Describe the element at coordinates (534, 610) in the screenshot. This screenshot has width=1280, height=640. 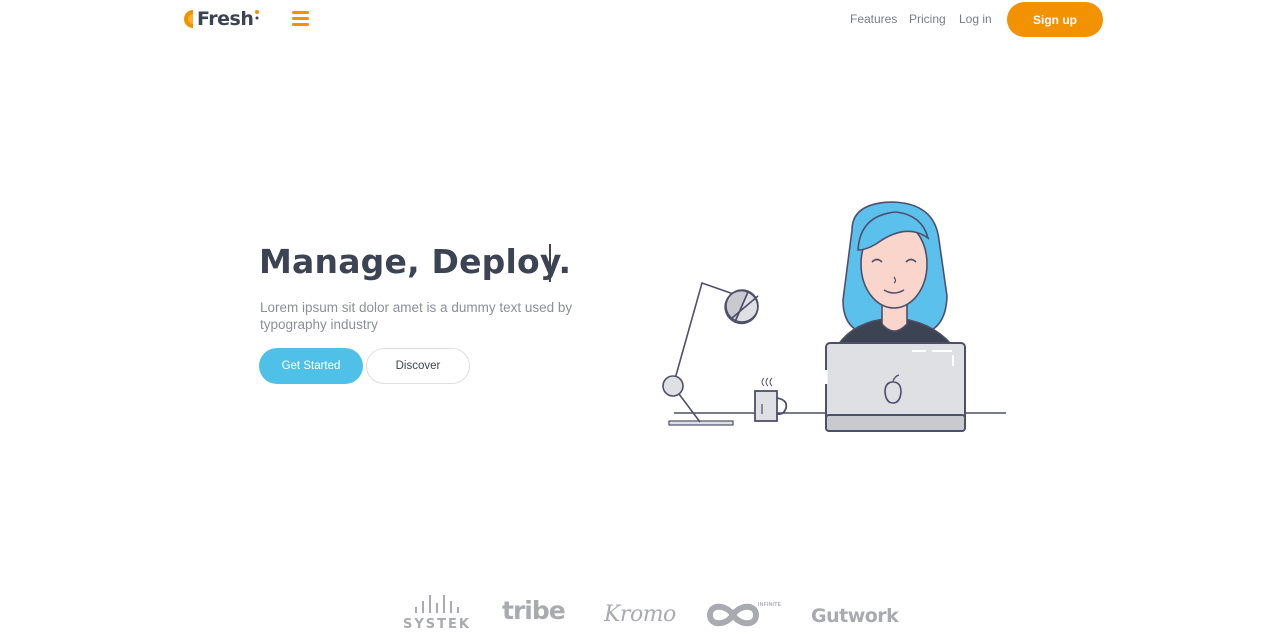
I see `client-logo-tribe: tribe` at that location.